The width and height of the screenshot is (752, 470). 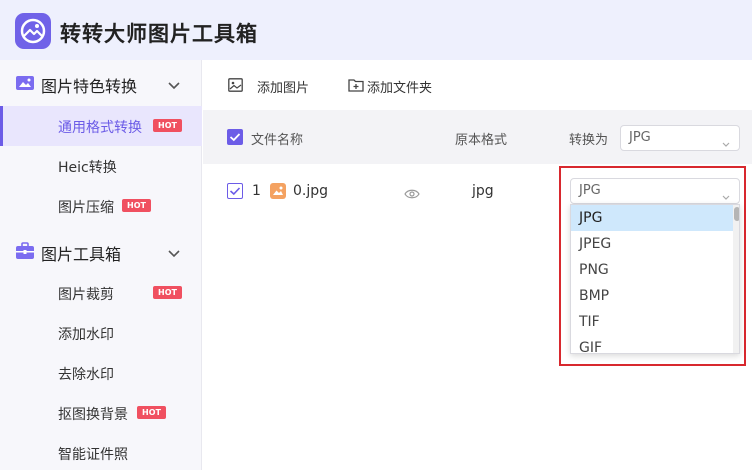 I want to click on image-file-icon, so click(x=278, y=191).